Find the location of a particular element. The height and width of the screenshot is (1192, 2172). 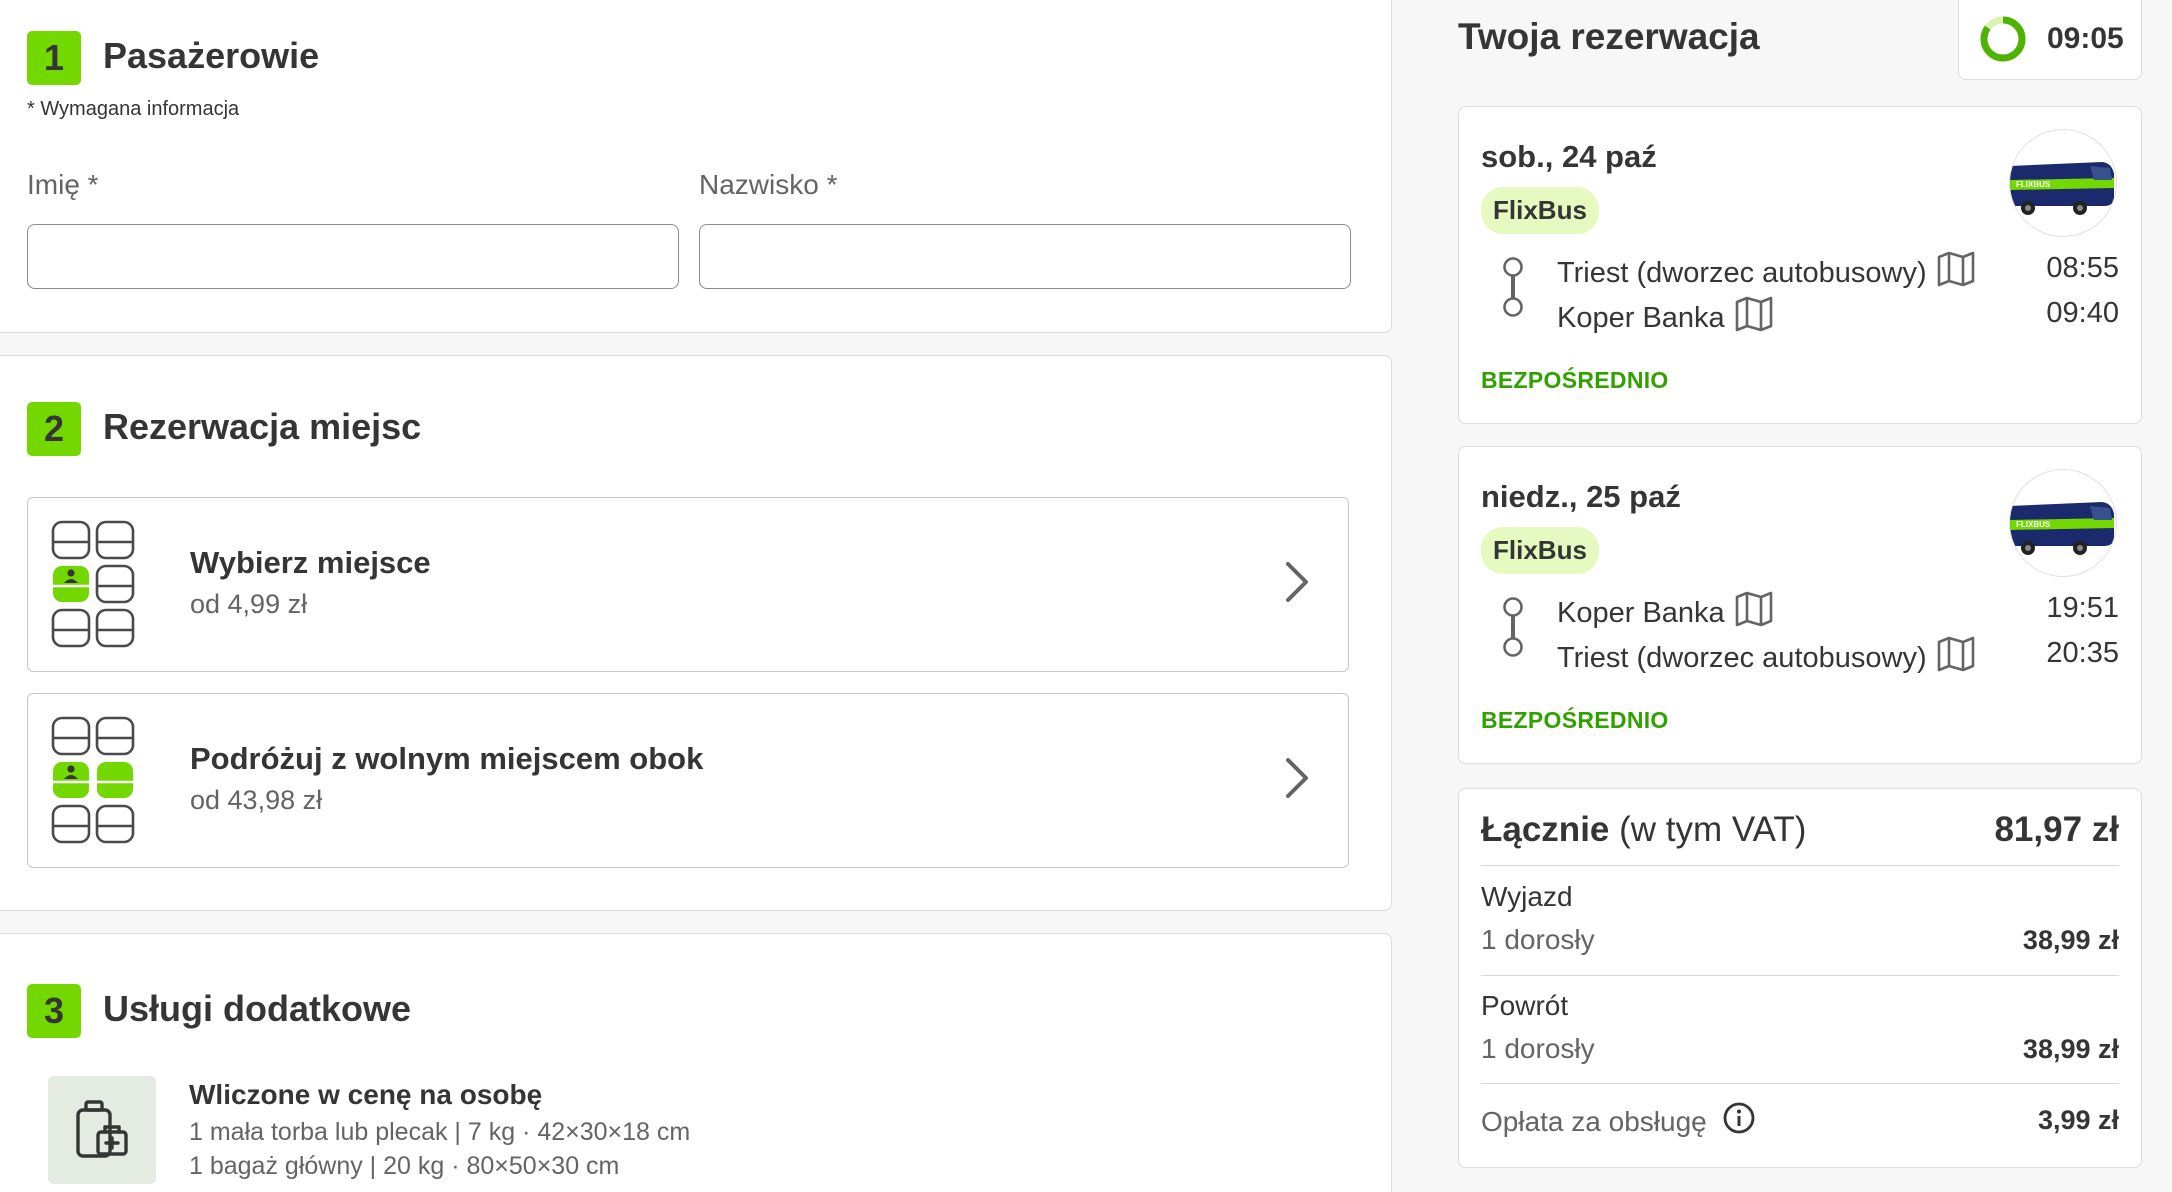

service-fee-label: Opłata za obsługę is located at coordinates (1594, 1121).